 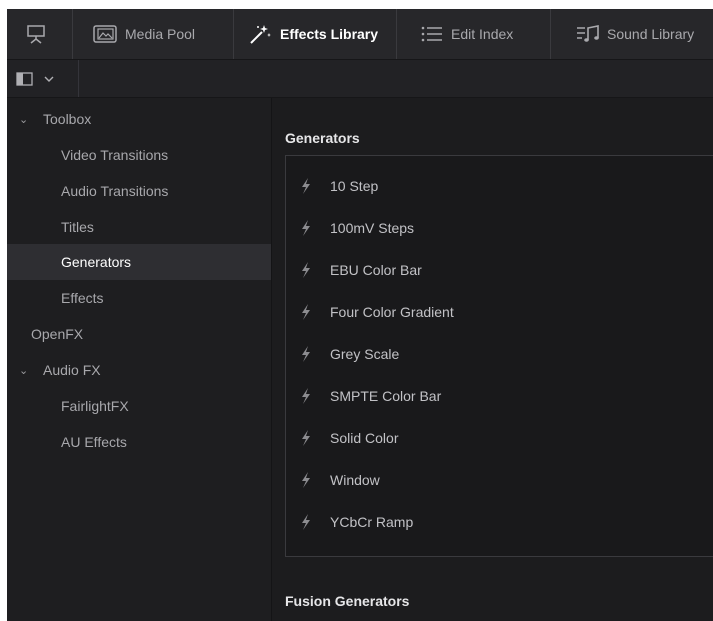 What do you see at coordinates (35, 34) in the screenshot?
I see `presentation-icon` at bounding box center [35, 34].